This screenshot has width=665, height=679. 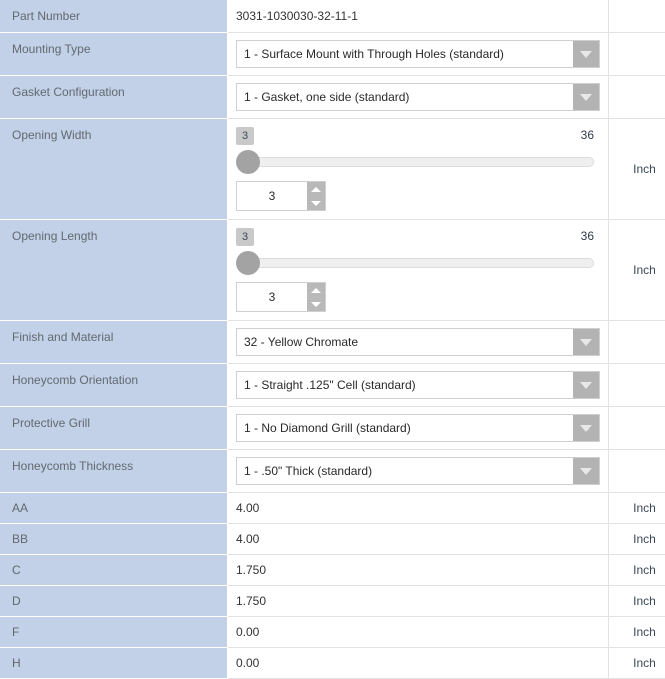 I want to click on label-dimension-d: D, so click(x=114, y=601).